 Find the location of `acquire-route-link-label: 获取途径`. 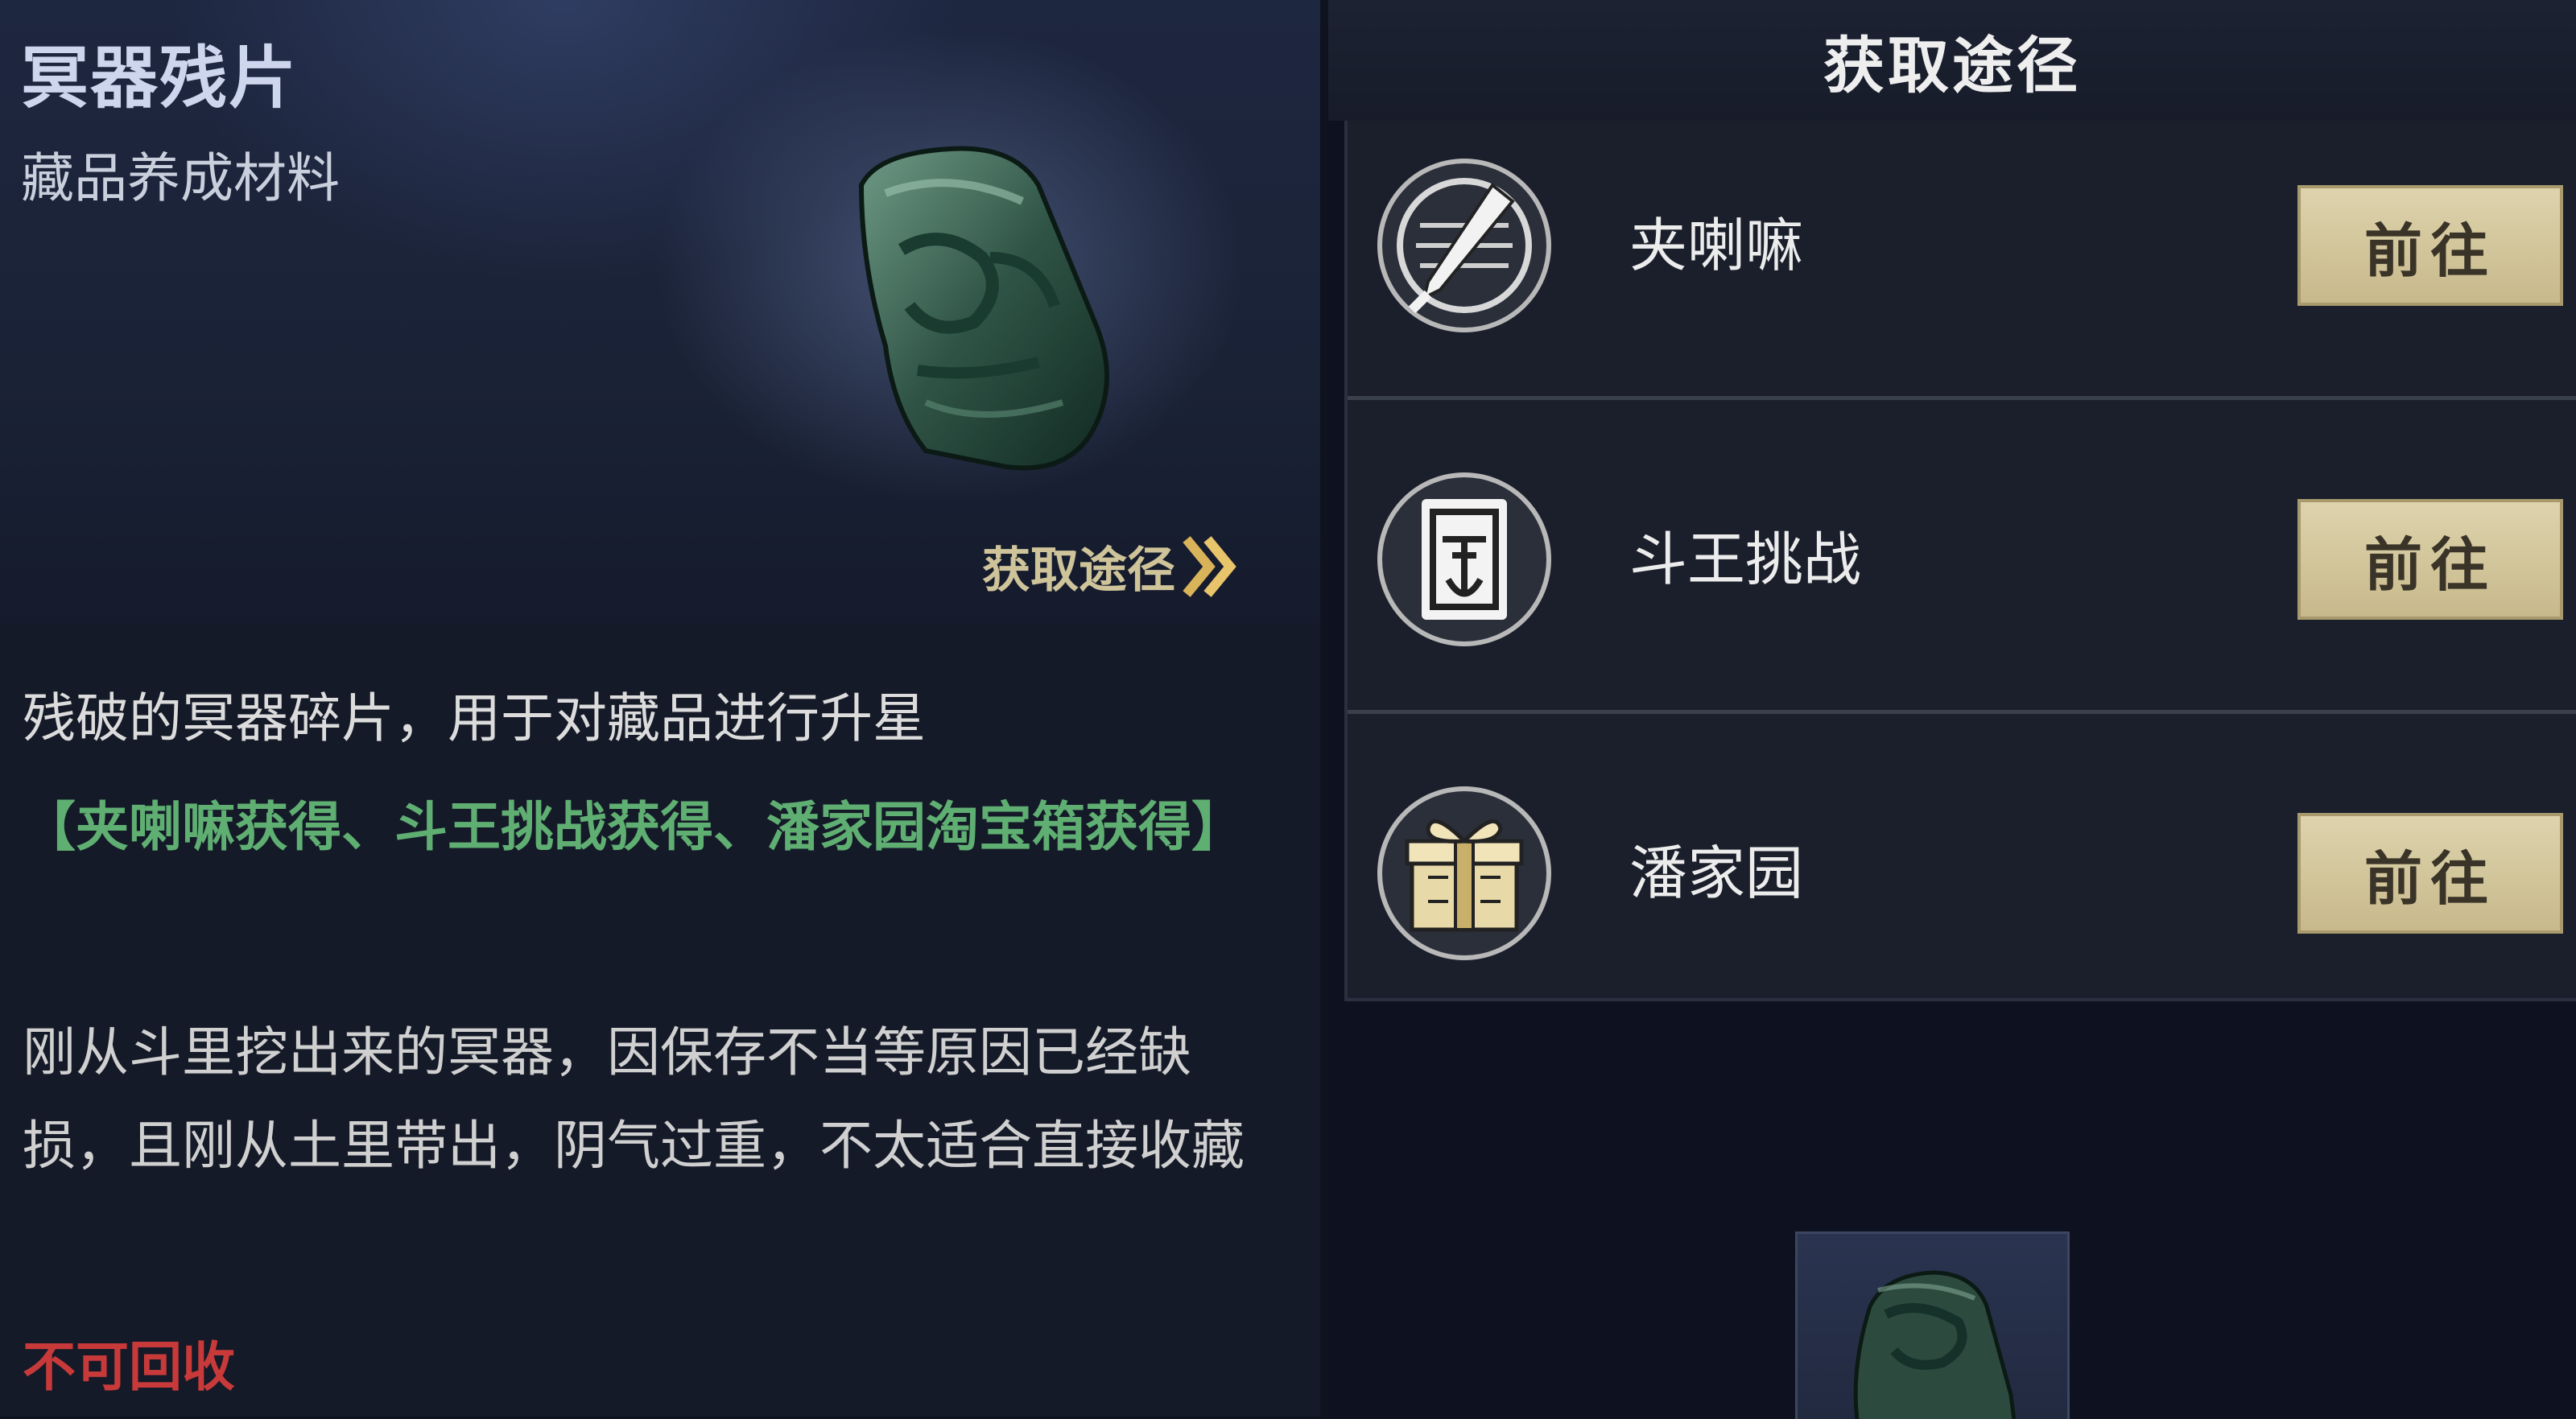

acquire-route-link-label: 获取途径 is located at coordinates (1078, 570).